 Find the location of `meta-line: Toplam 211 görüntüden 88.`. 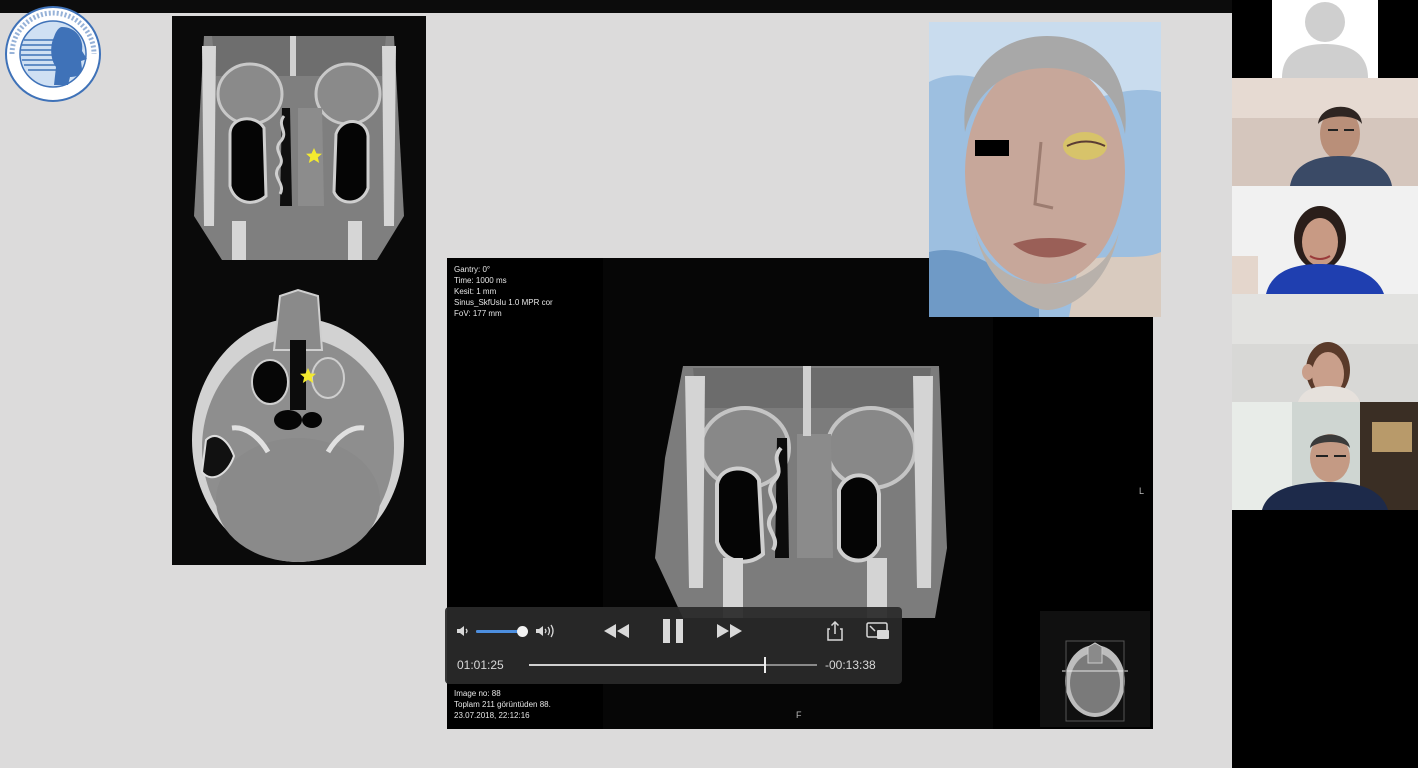

meta-line: Toplam 211 görüntüden 88. is located at coordinates (502, 704).